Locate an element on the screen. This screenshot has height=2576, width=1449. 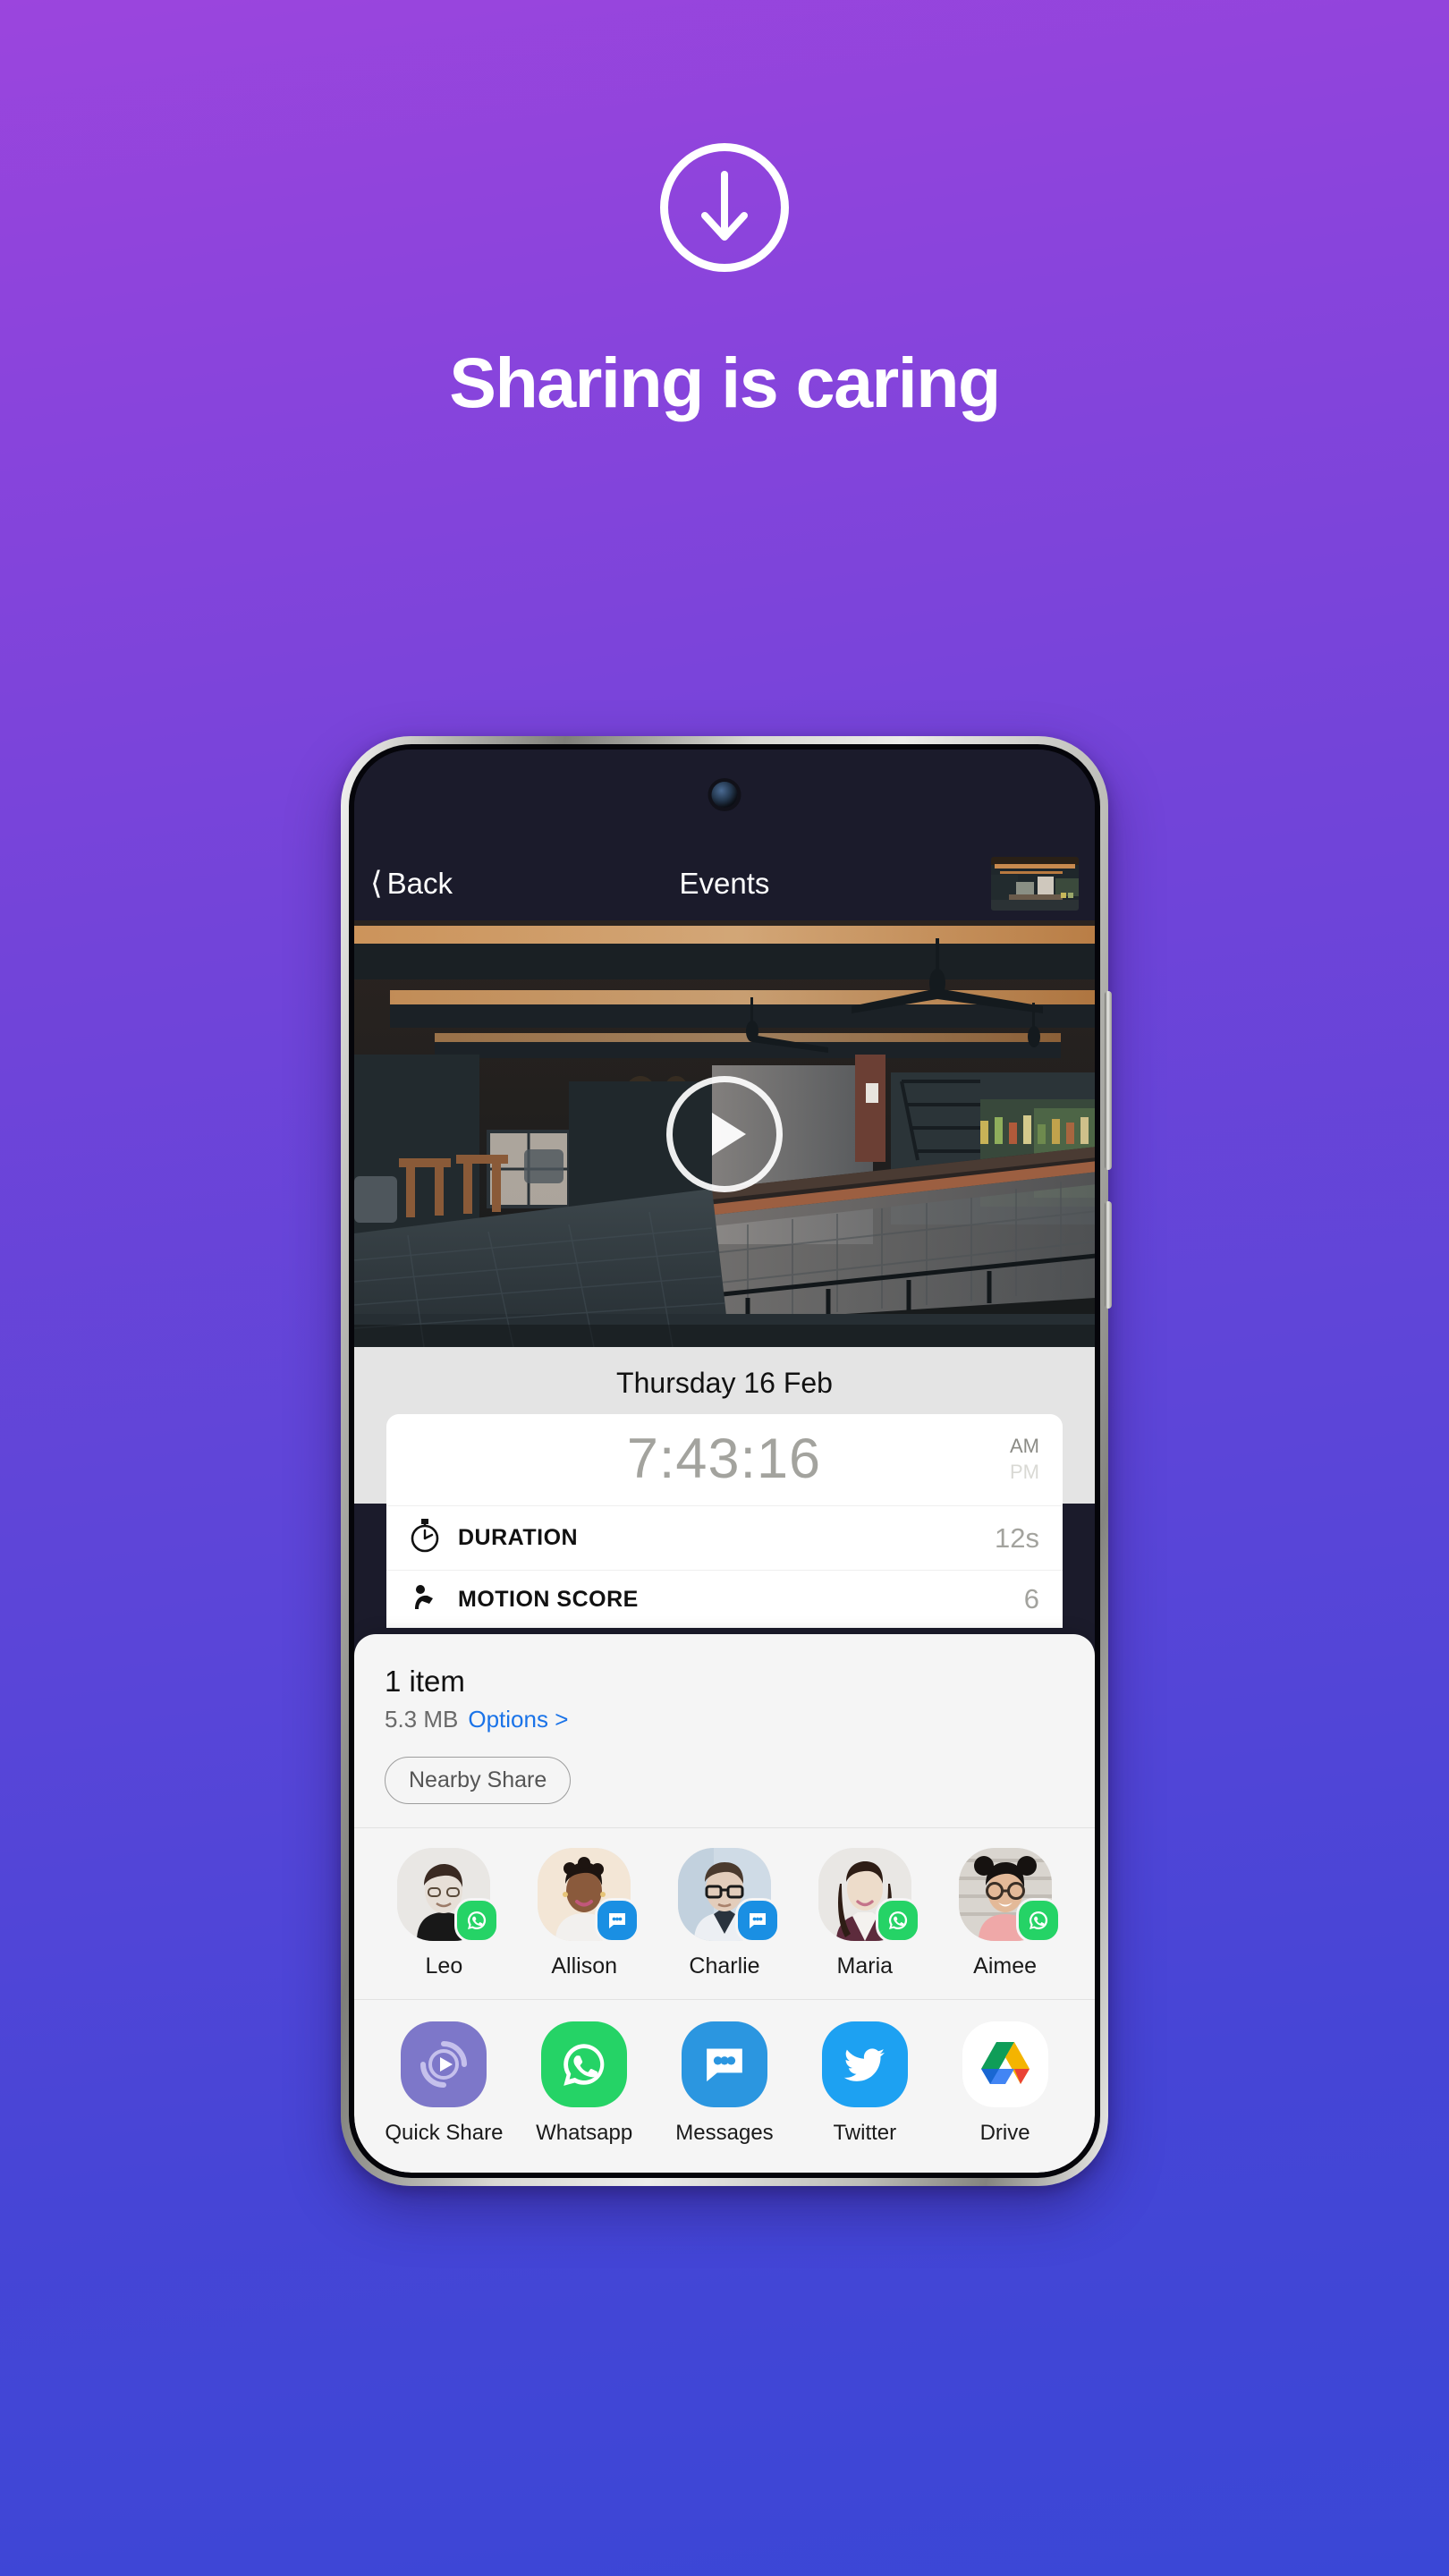
stopwatch-icon is located at coordinates (425, 1538).